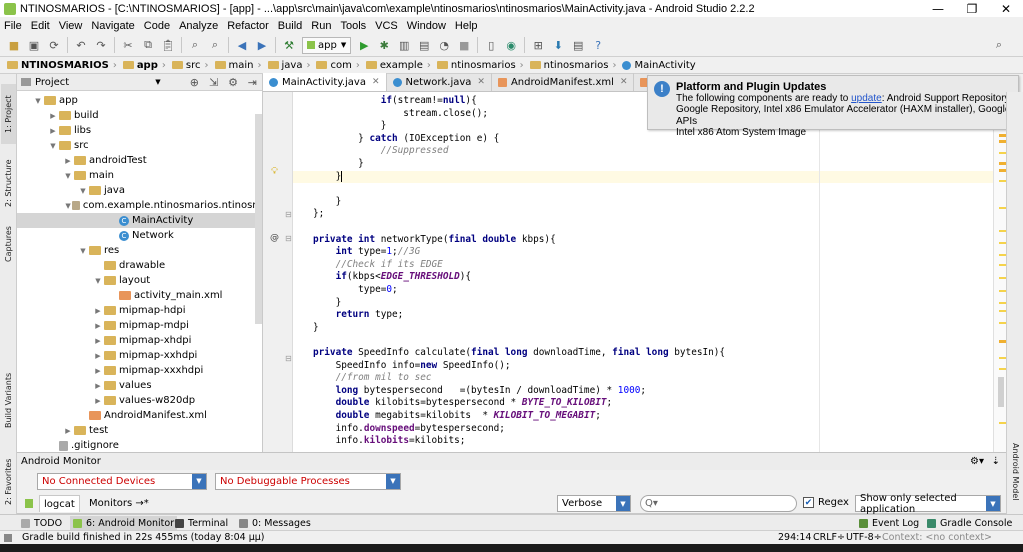 The image size is (1023, 552). I want to click on line-separator: CRLF÷, so click(829, 537).